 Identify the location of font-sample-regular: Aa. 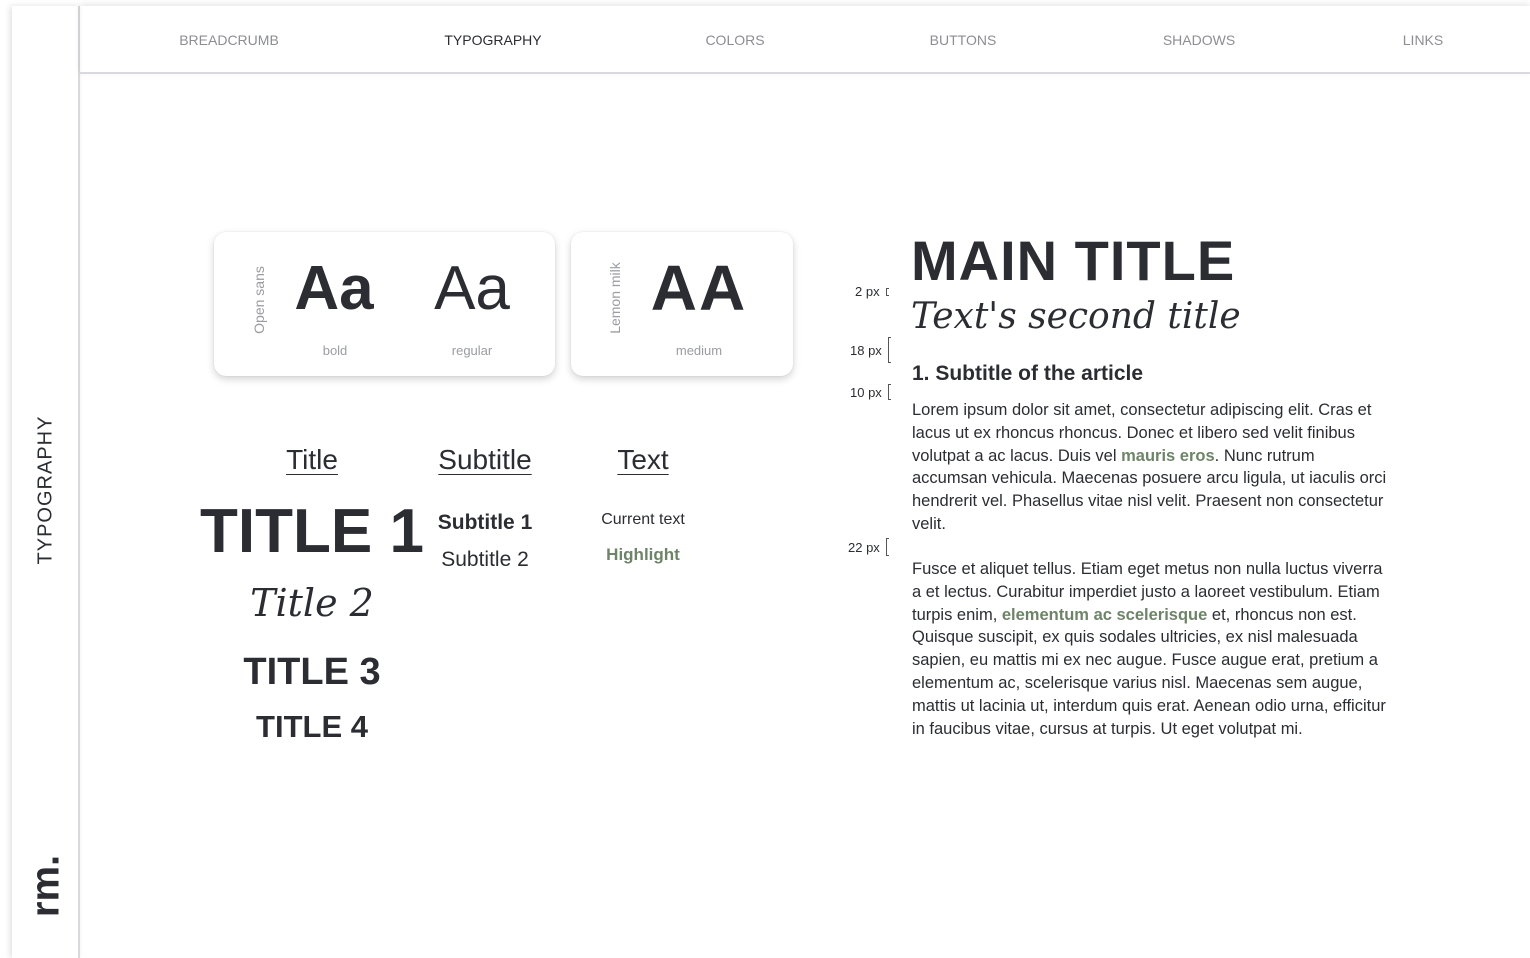
(472, 288).